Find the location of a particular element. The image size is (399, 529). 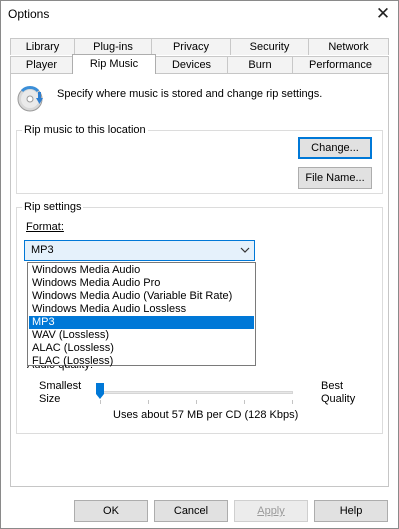

format-option: FLAC (Lossless) is located at coordinates (141, 361).